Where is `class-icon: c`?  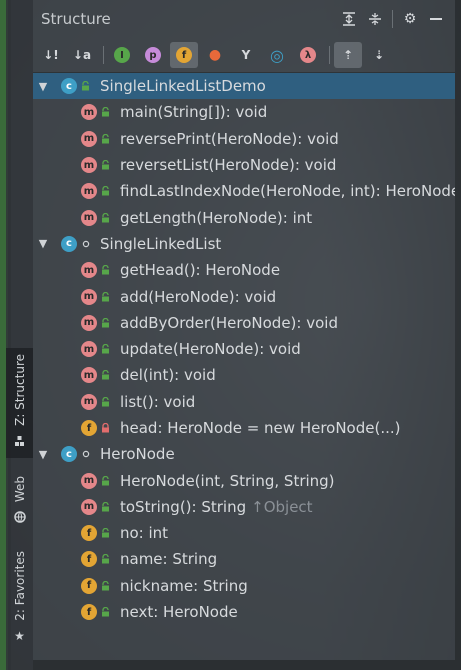 class-icon: c is located at coordinates (69, 86).